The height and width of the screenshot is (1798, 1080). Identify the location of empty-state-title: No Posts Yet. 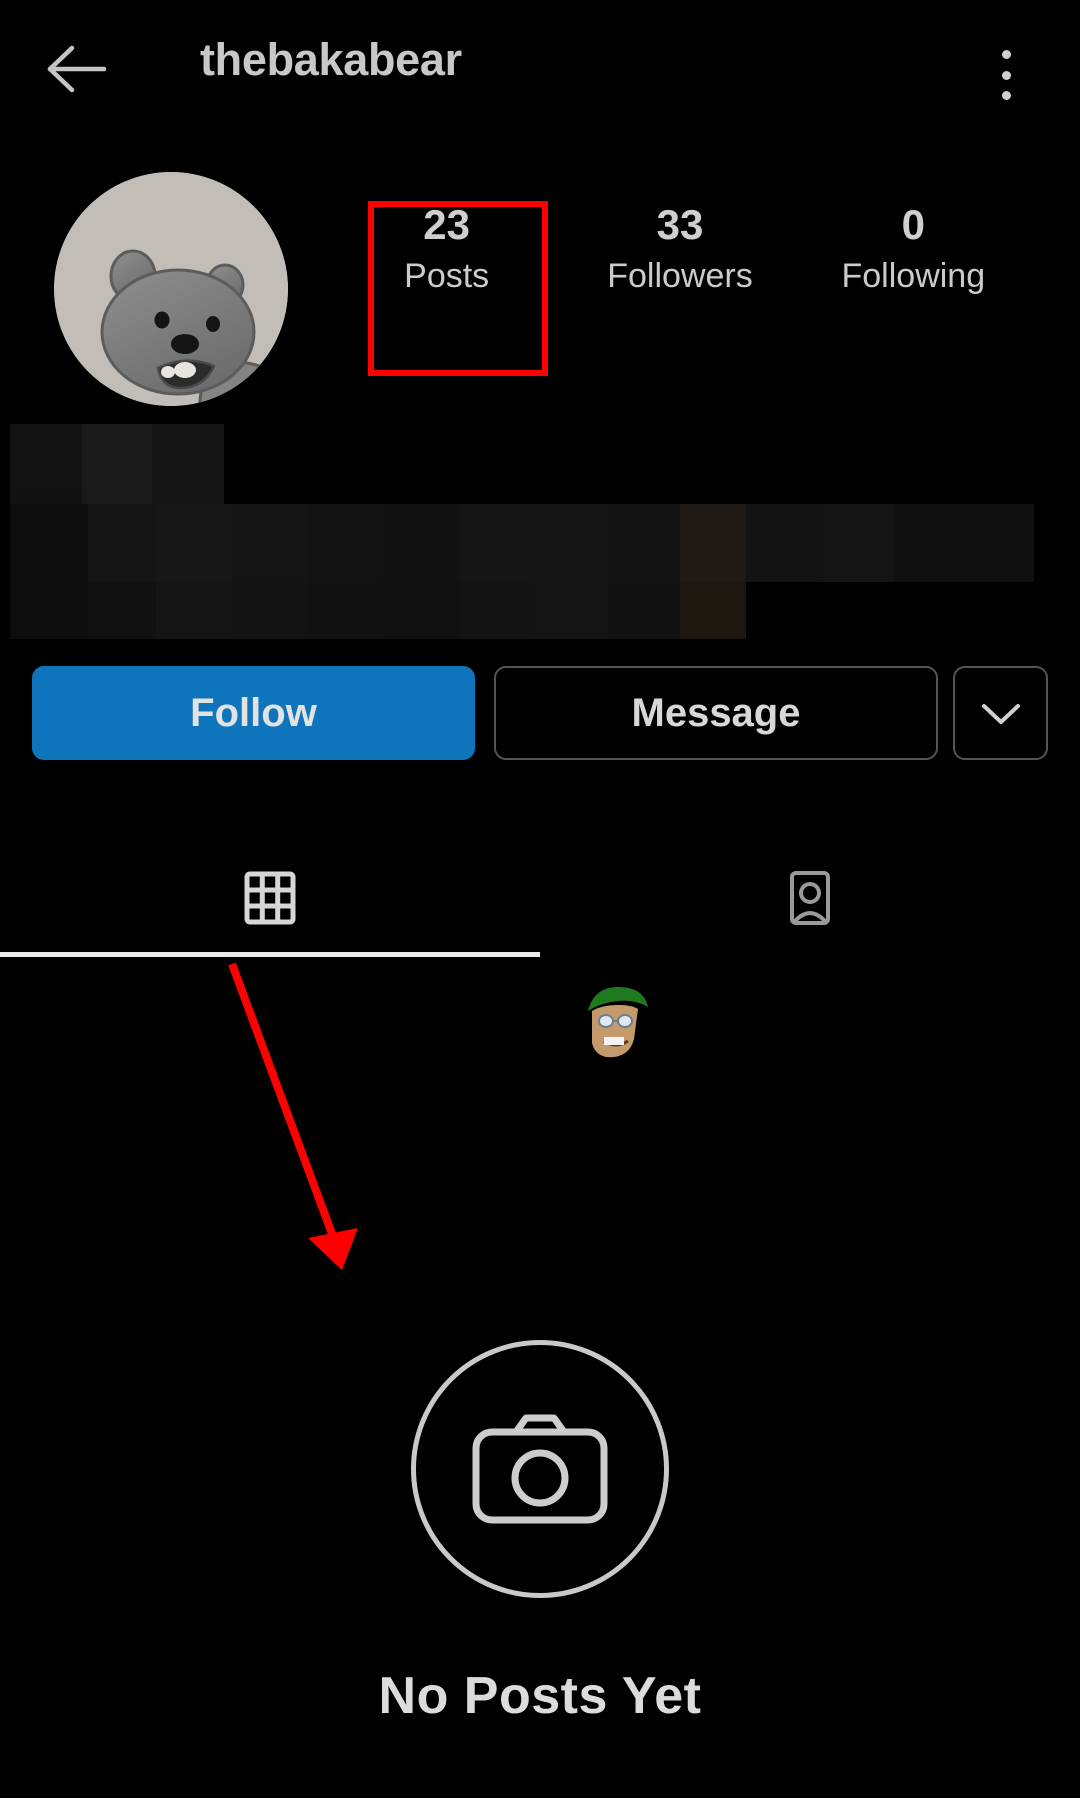
(540, 1696).